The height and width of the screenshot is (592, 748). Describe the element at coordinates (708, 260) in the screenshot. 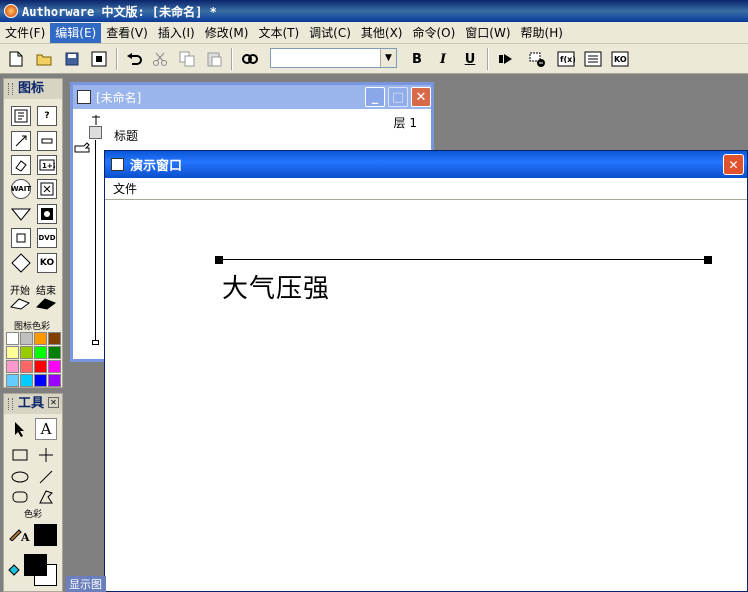

I see `line-handle-right` at that location.